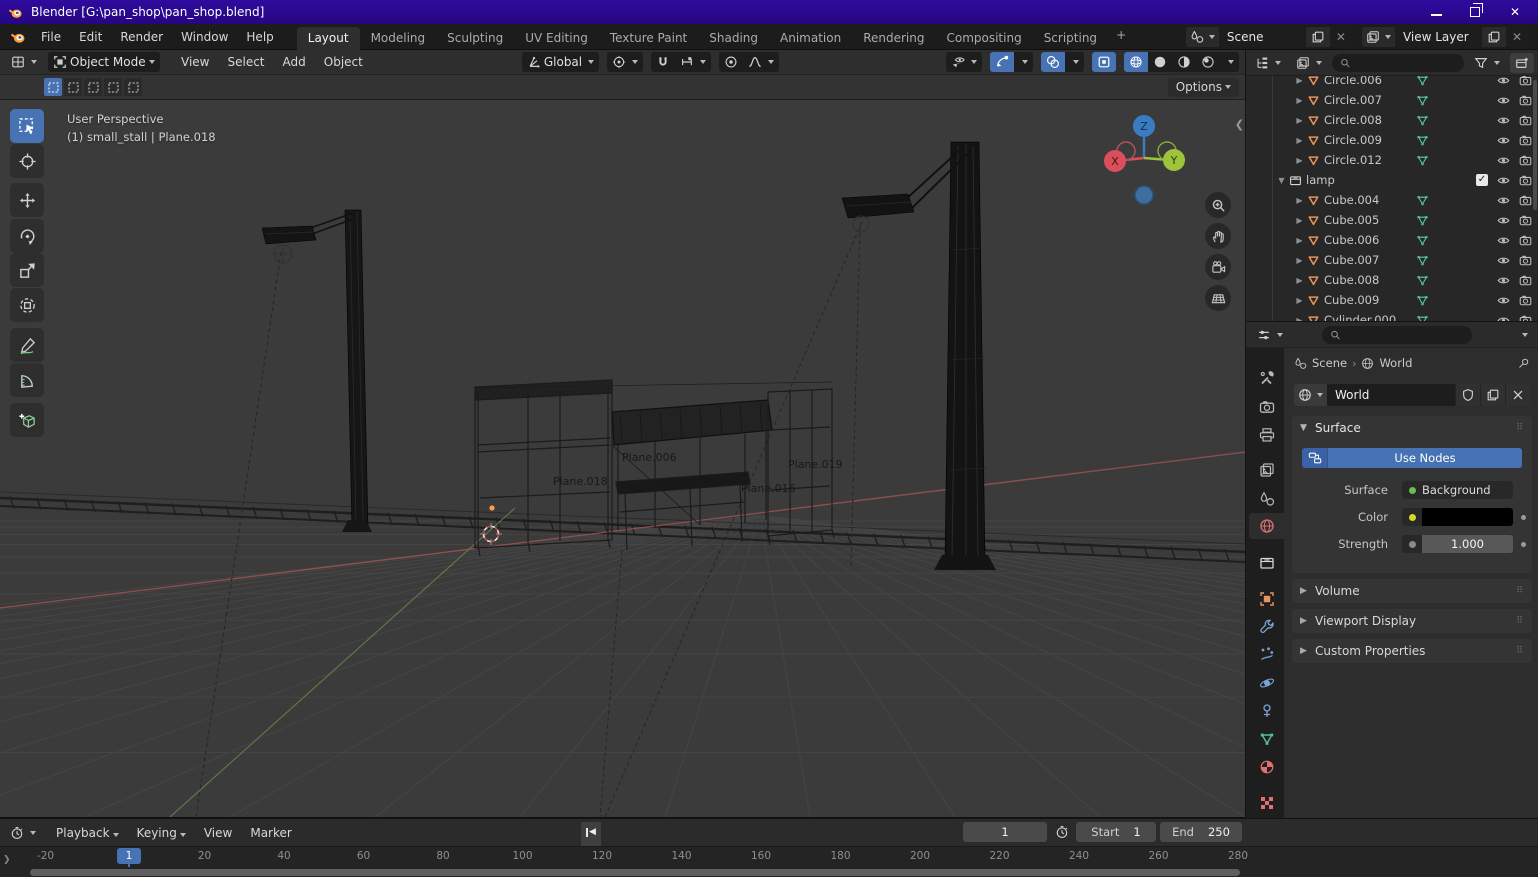 This screenshot has width=1538, height=877. I want to click on world-name-field: World, so click(1391, 395).